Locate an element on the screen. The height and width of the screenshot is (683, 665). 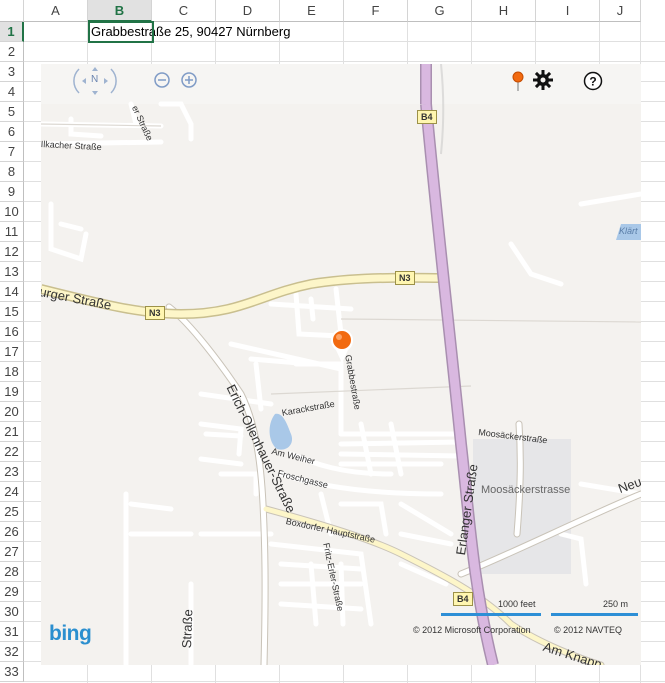
scale-feet-label: 1000 feet is located at coordinates (517, 604).